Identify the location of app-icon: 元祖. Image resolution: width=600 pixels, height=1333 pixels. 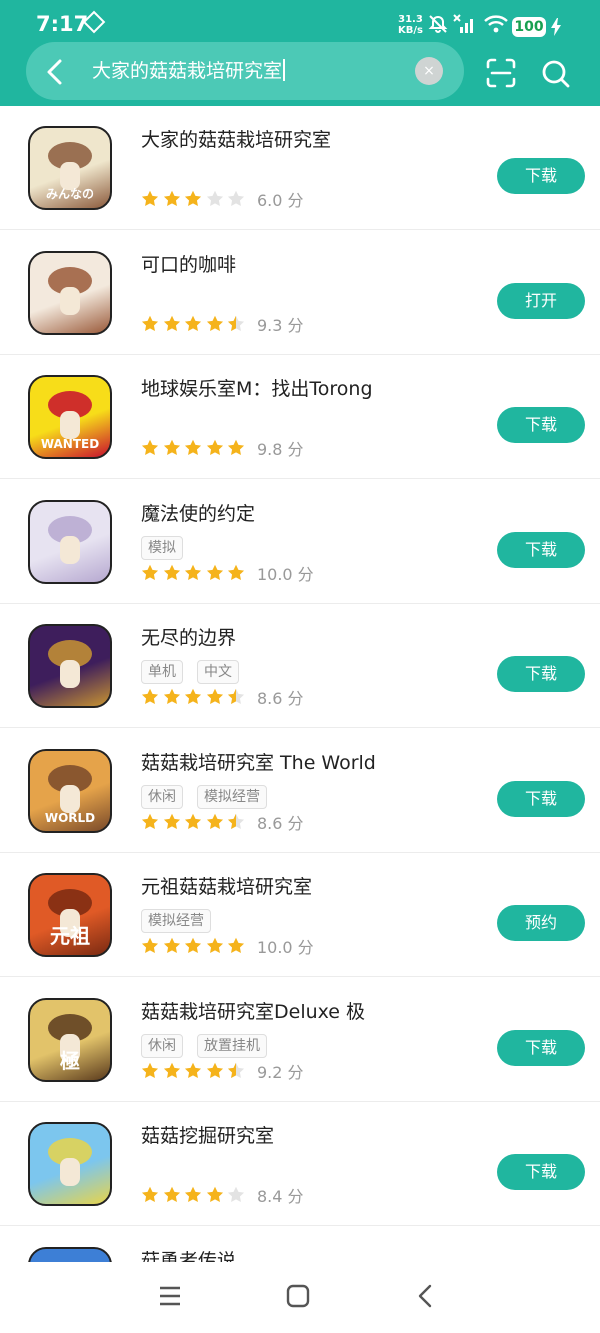
(70, 915).